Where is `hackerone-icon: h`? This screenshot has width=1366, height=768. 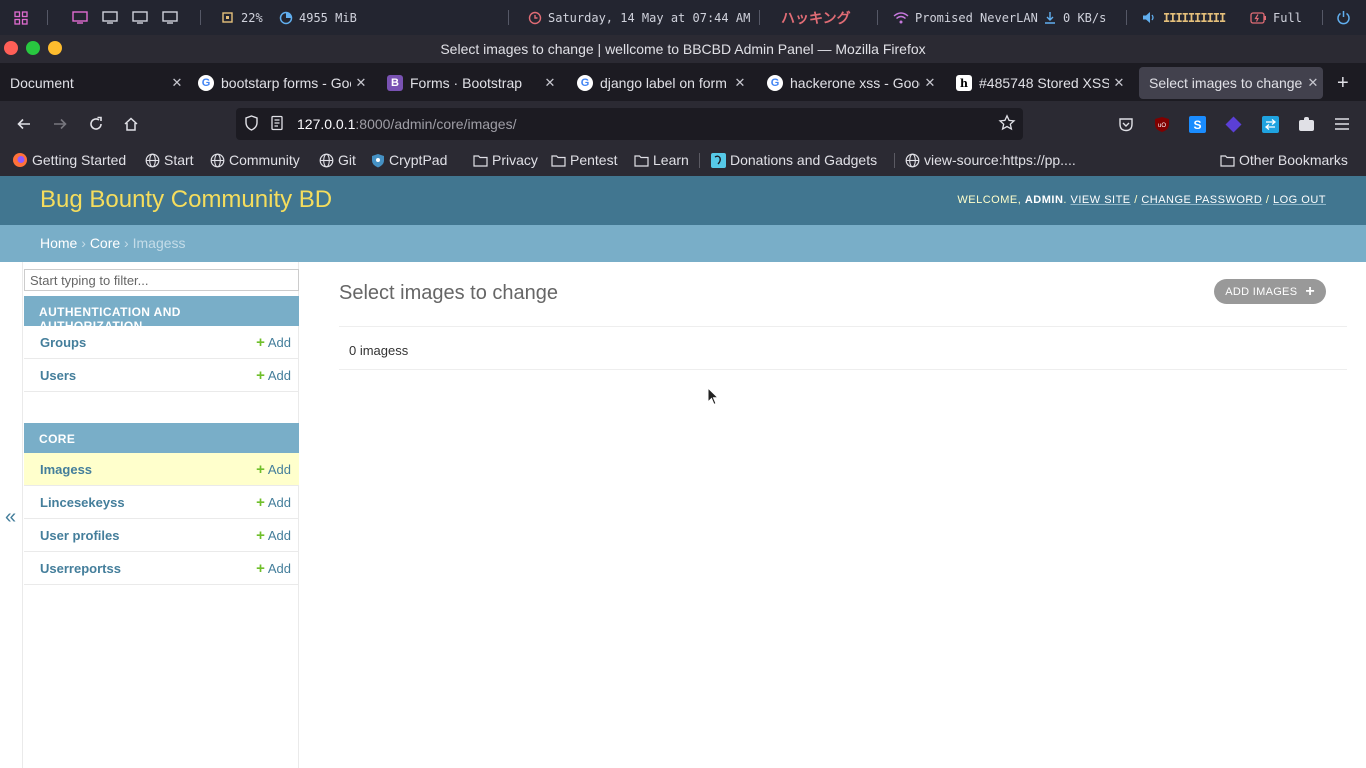 hackerone-icon: h is located at coordinates (964, 83).